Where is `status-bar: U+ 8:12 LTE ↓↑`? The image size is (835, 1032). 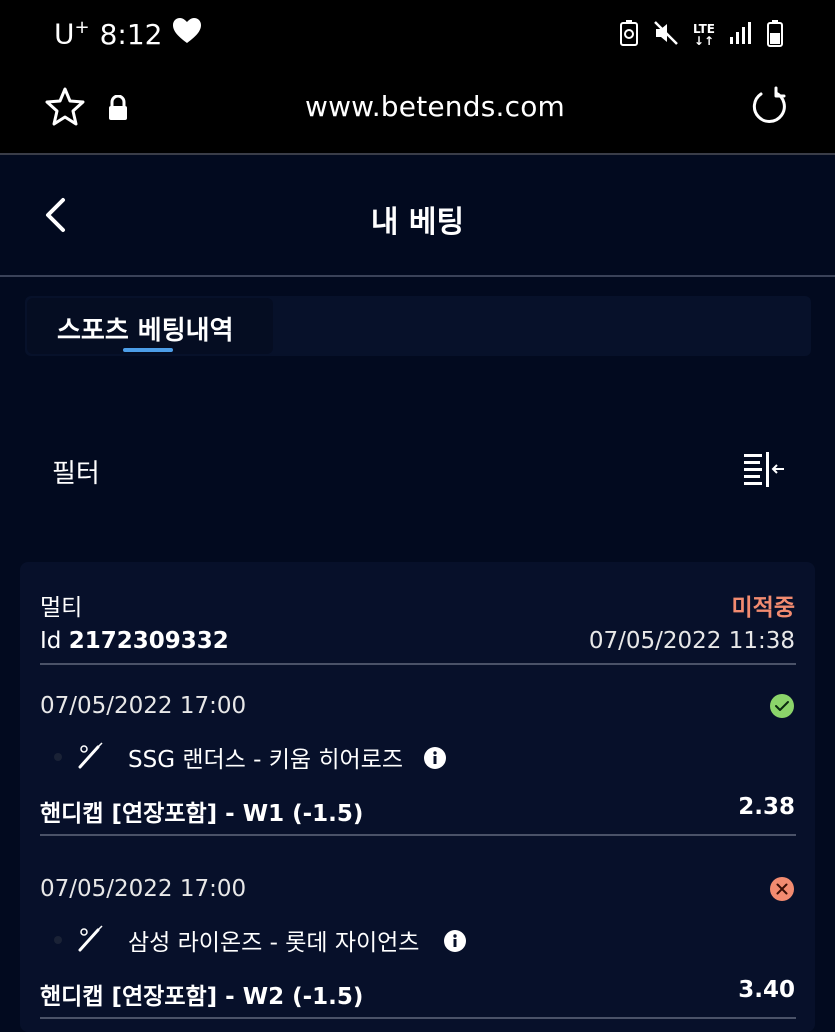 status-bar: U+ 8:12 LTE ↓↑ is located at coordinates (417, 35).